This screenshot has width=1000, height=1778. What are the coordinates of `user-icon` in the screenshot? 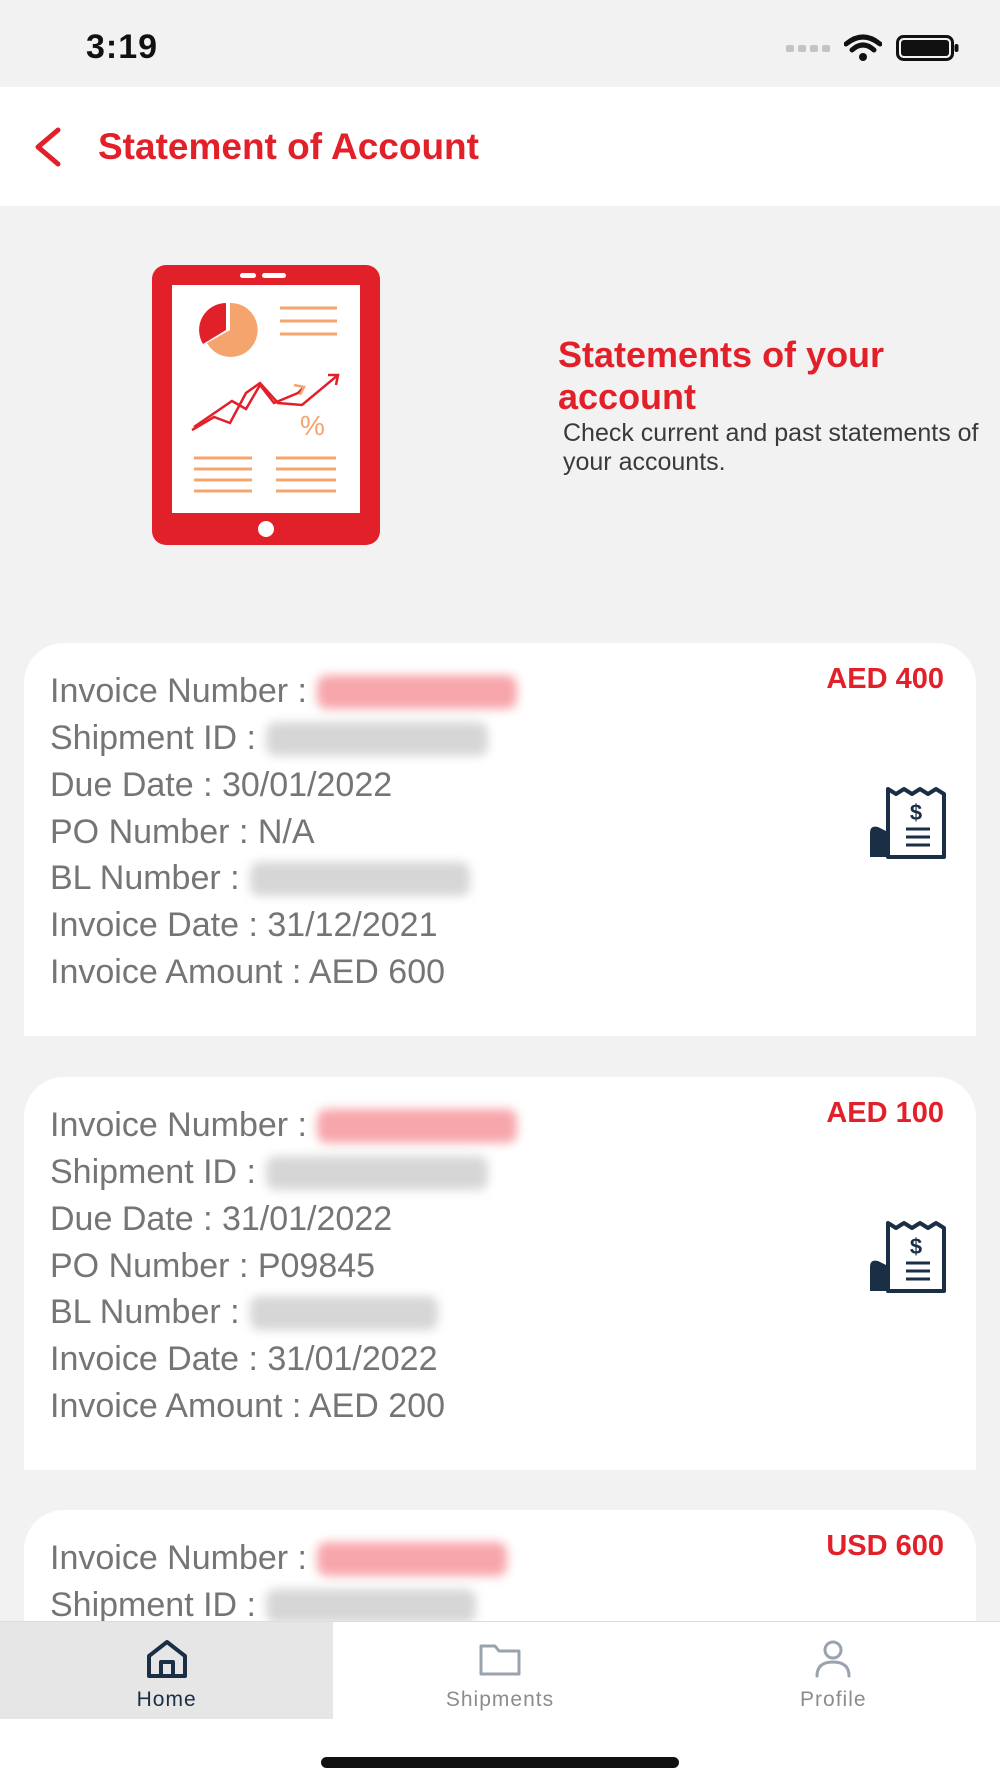 It's located at (833, 1659).